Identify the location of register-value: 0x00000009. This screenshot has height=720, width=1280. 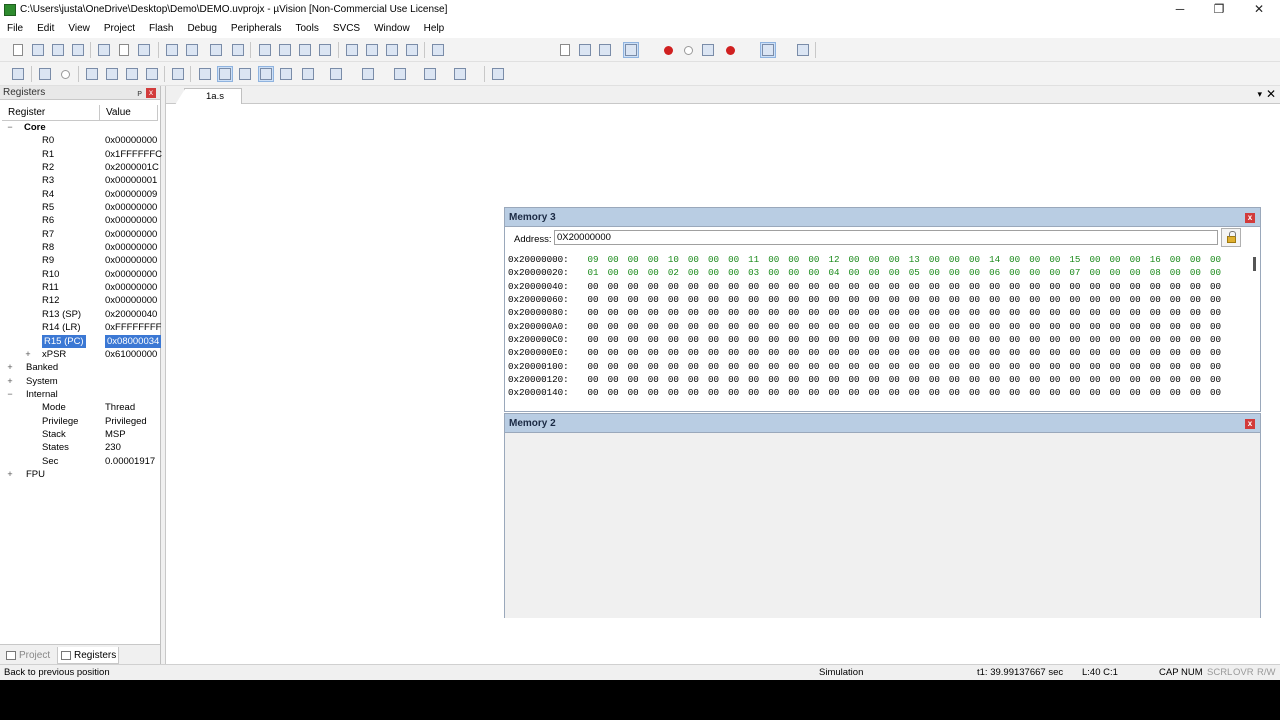
(131, 194).